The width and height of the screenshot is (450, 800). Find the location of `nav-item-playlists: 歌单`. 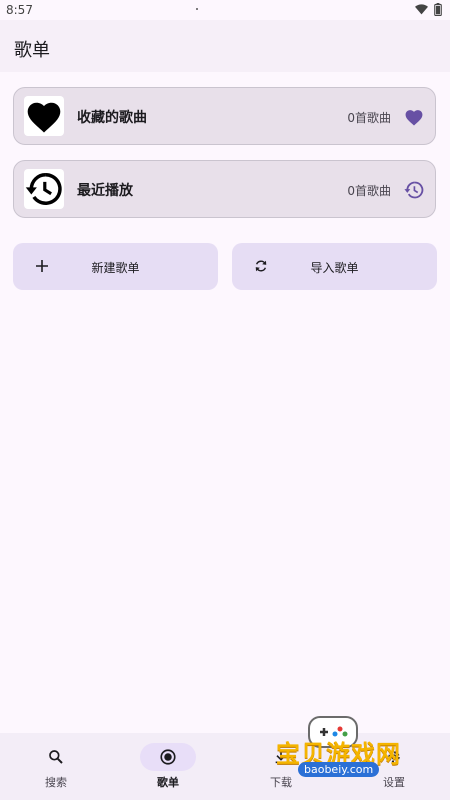

nav-item-playlists: 歌单 is located at coordinates (168, 766).